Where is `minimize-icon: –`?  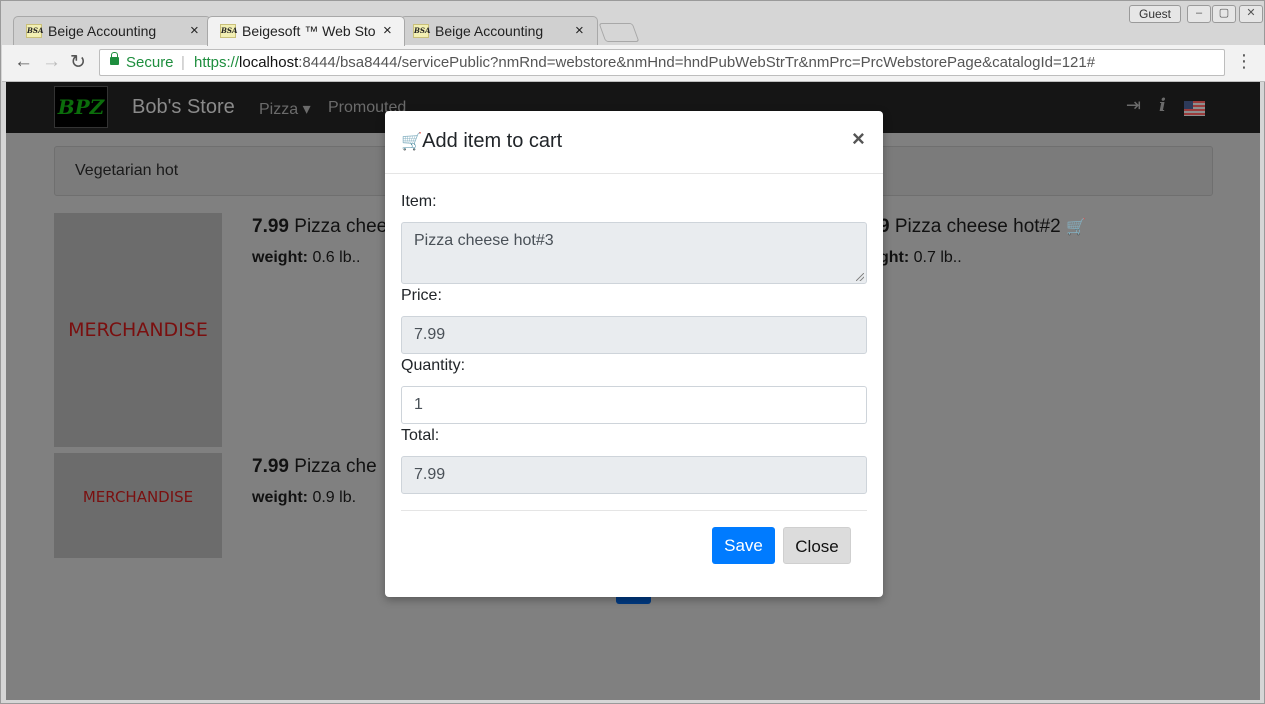
minimize-icon: – is located at coordinates (1199, 14).